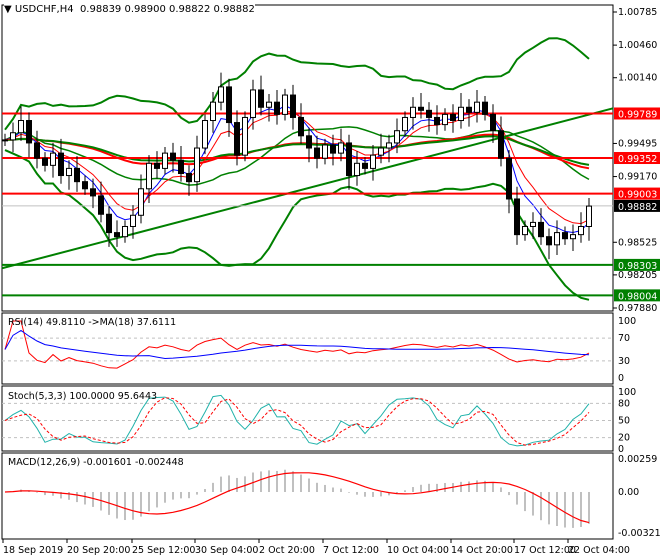 The image size is (660, 560). I want to click on stoch-tick-label: 80, so click(624, 403).